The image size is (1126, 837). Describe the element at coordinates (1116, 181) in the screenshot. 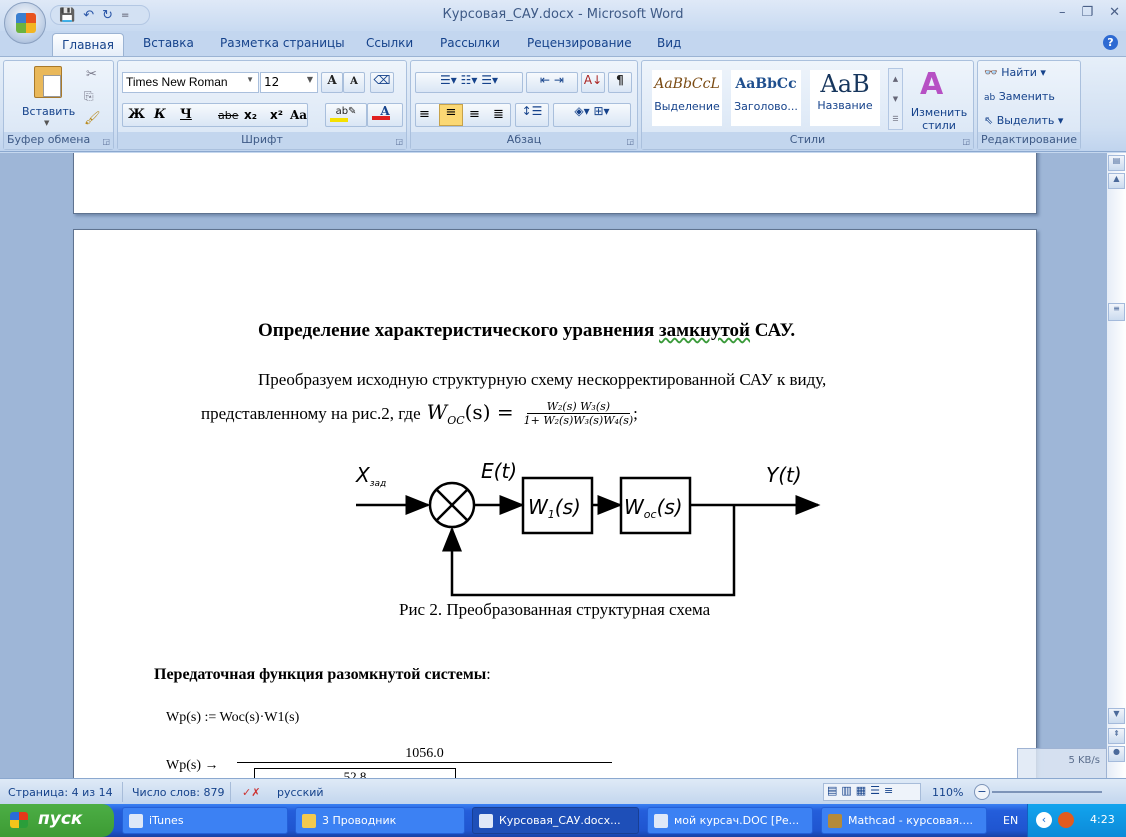

I see `scroll-up-button: ▲` at that location.